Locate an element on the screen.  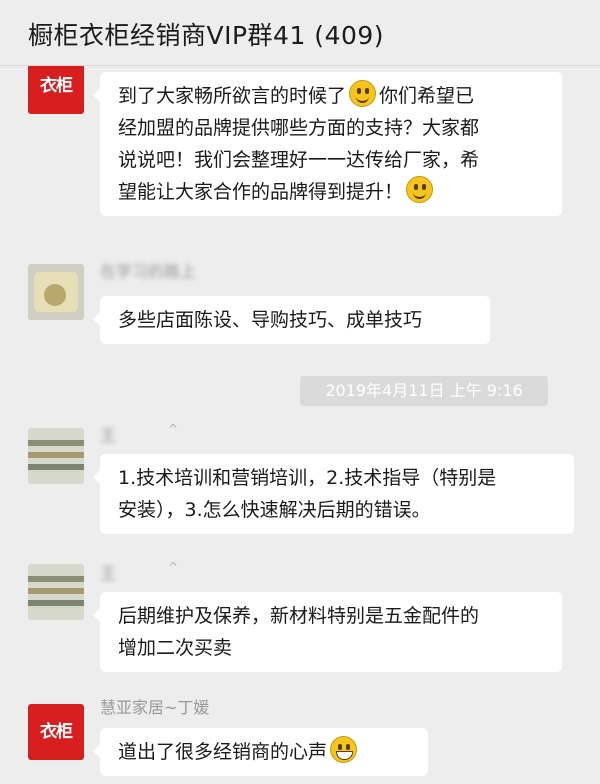
message-line: 多些店面陈设、导购技巧、成单技巧 is located at coordinates (270, 320).